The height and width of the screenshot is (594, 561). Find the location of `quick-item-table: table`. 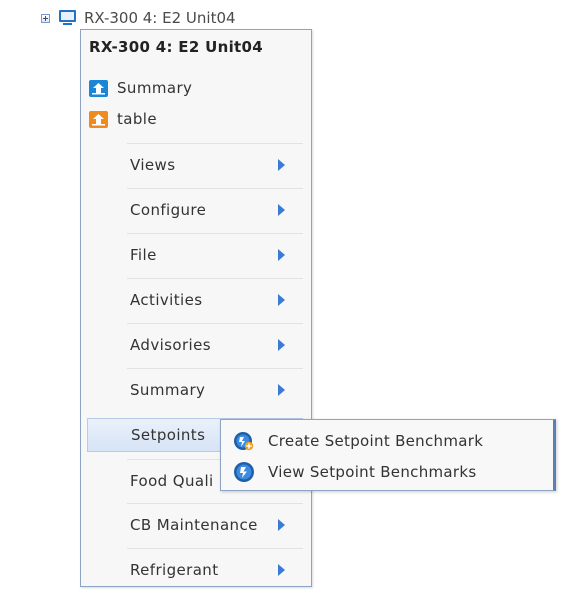

quick-item-table: table is located at coordinates (123, 119).